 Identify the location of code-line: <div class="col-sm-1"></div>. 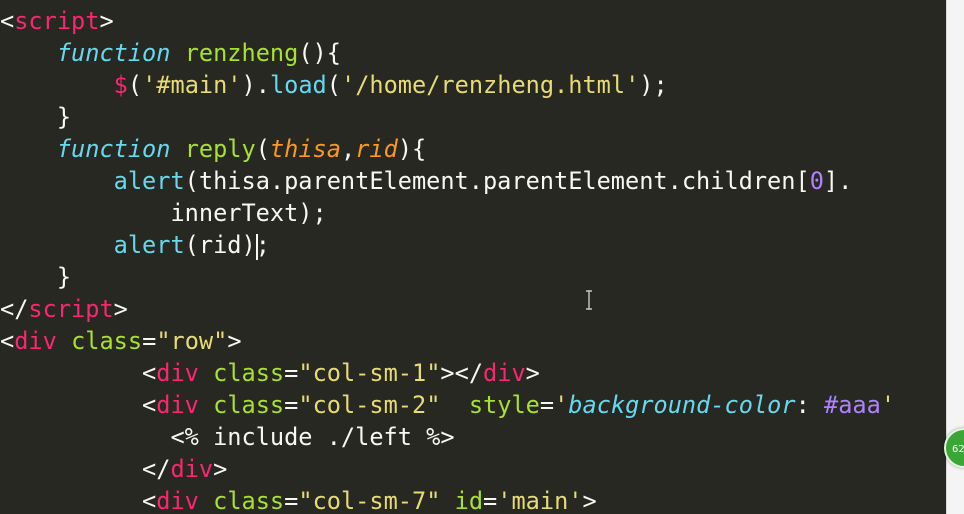
(270, 373).